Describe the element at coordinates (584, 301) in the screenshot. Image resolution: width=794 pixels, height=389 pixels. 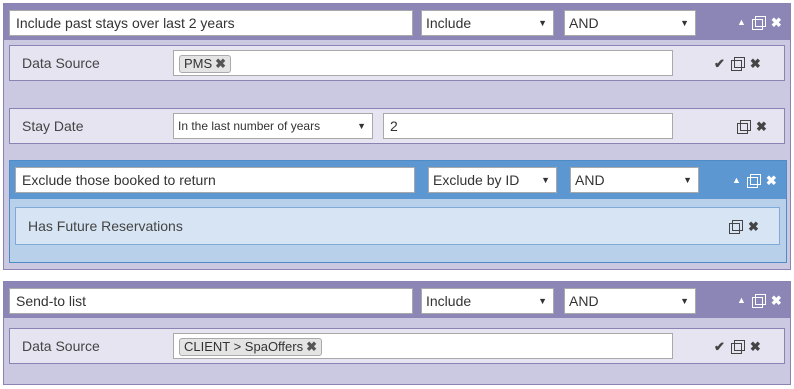
I see `group-2-operator-value: AND` at that location.